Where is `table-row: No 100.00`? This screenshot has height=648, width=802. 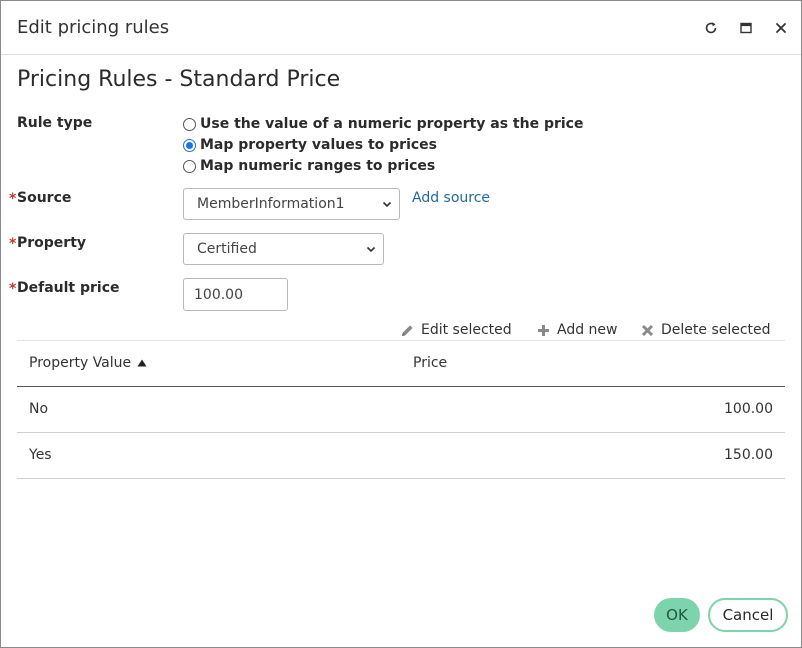 table-row: No 100.00 is located at coordinates (401, 410).